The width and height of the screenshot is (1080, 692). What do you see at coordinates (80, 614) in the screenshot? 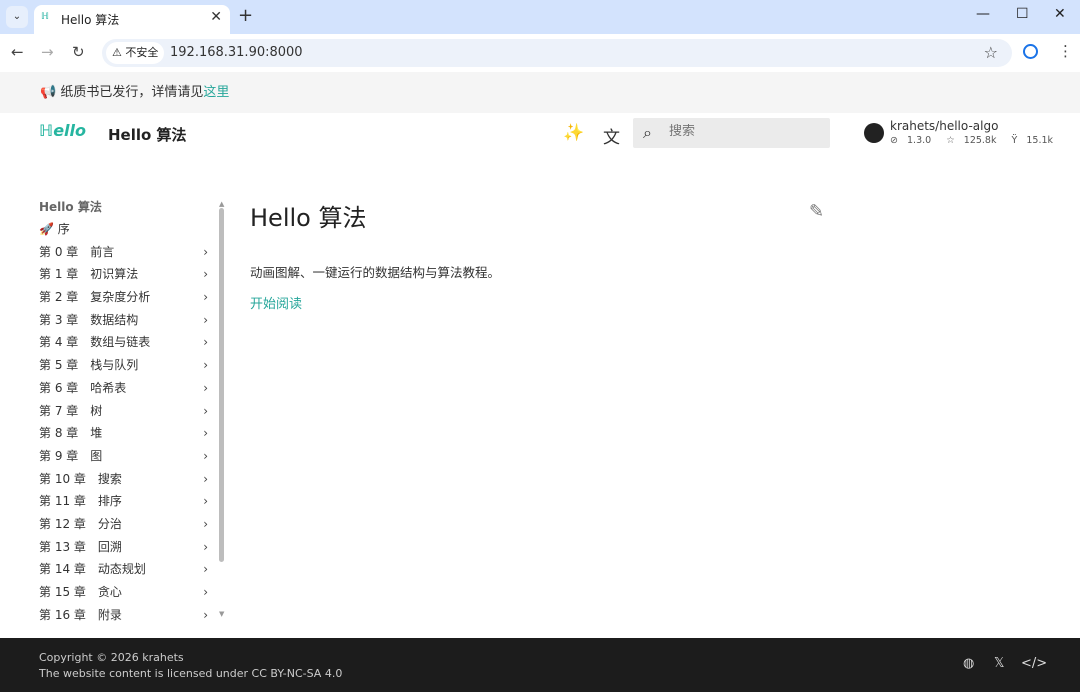
I see `sidebar-item-label: 第 16 章 附录` at bounding box center [80, 614].